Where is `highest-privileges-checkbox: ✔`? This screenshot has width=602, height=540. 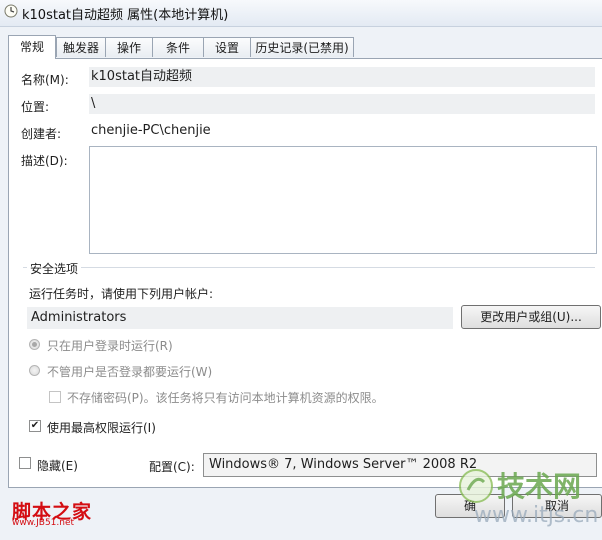 highest-privileges-checkbox: ✔ is located at coordinates (35, 426).